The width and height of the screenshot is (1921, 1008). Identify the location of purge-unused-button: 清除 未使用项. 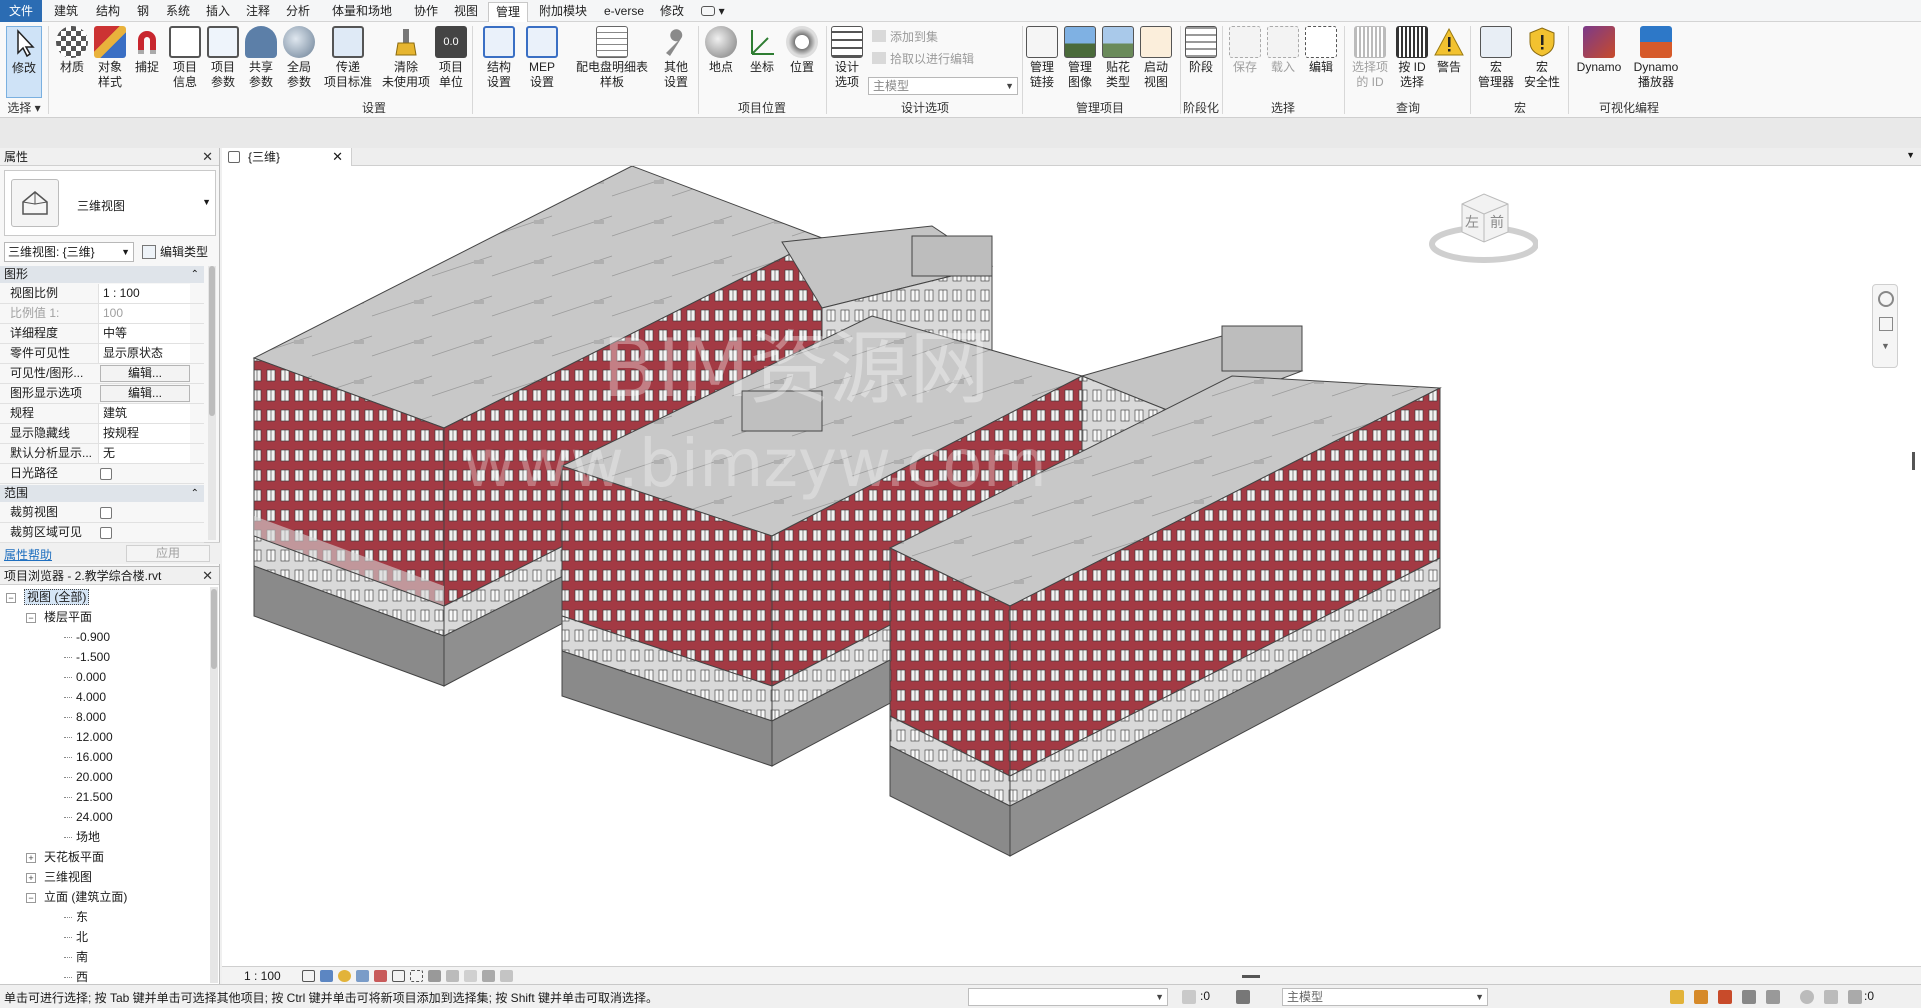
(406, 62).